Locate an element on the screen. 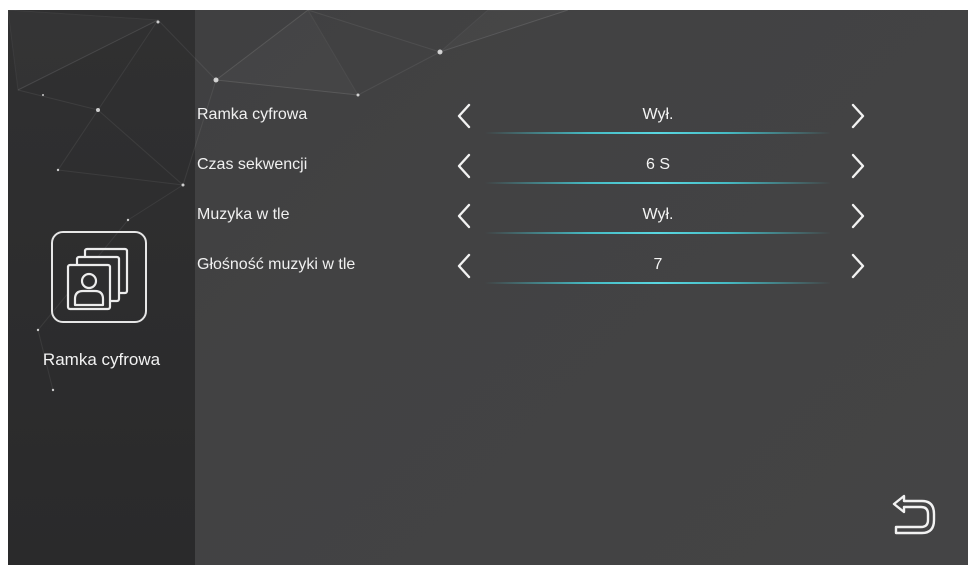 This screenshot has width=976, height=574. setting-label: Ramka cyfrowa is located at coordinates (252, 114).